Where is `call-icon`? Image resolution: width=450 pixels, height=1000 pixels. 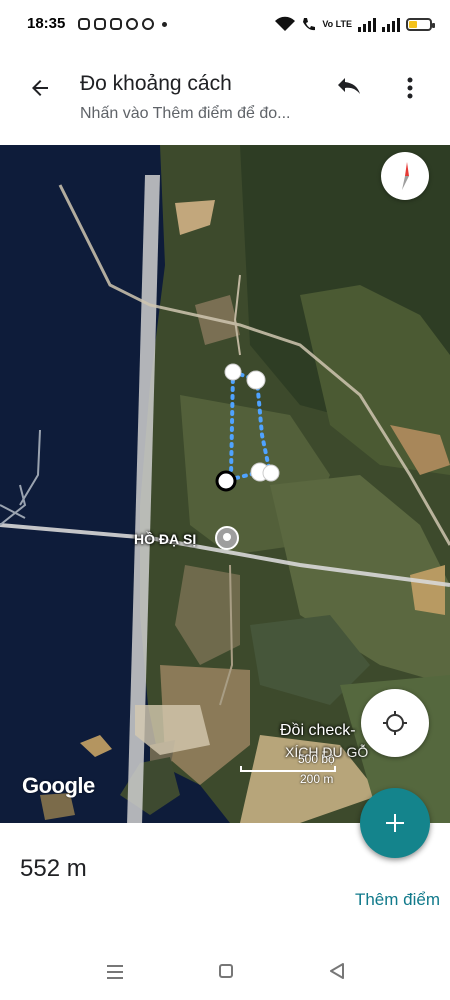 call-icon is located at coordinates (309, 24).